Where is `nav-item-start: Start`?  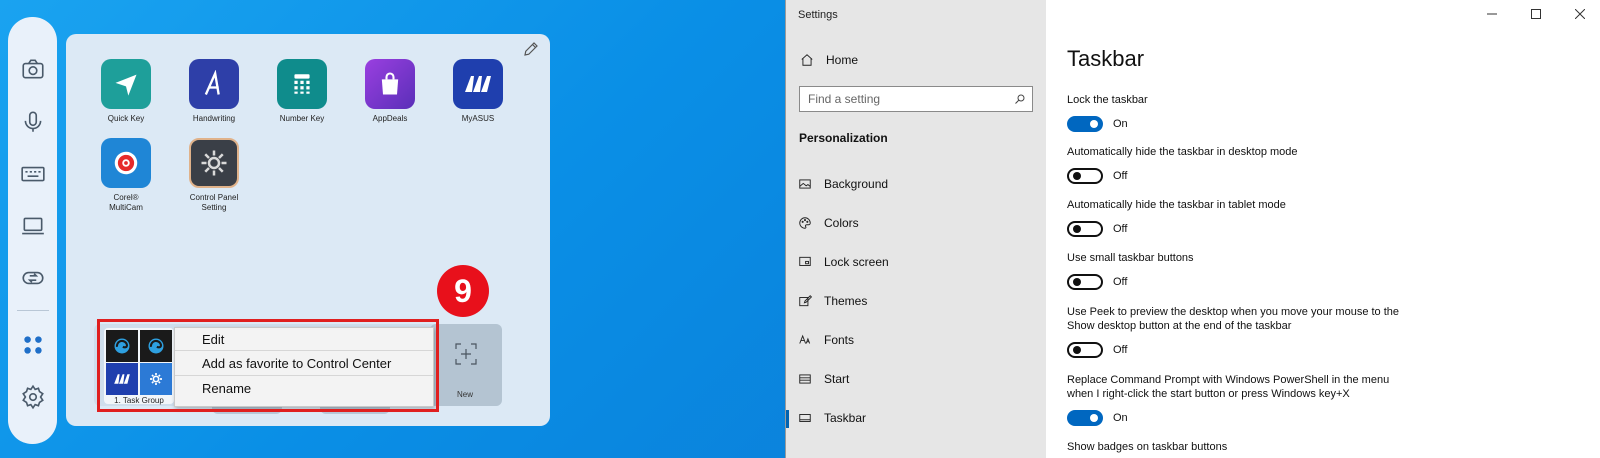
nav-item-start: Start is located at coordinates (823, 379).